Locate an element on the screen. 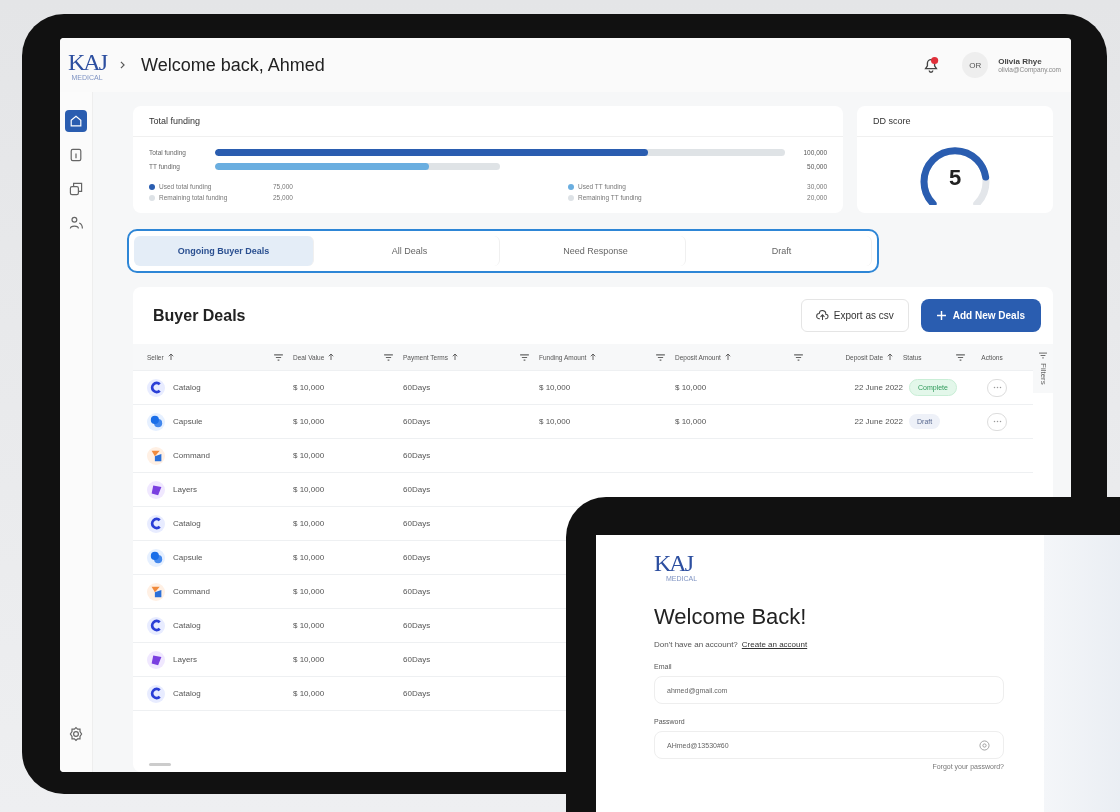  notification-icon is located at coordinates (931, 65).